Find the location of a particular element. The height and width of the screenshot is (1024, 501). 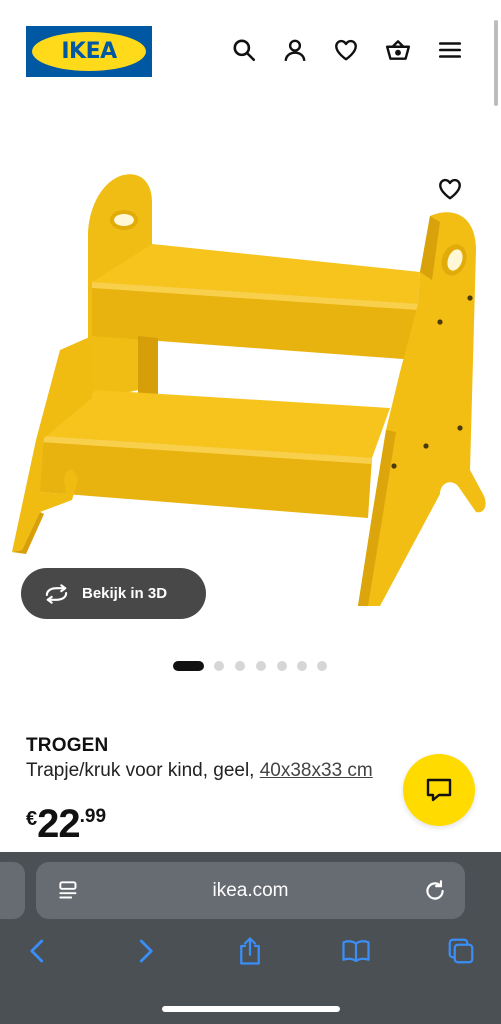

menu-icon is located at coordinates (450, 50).